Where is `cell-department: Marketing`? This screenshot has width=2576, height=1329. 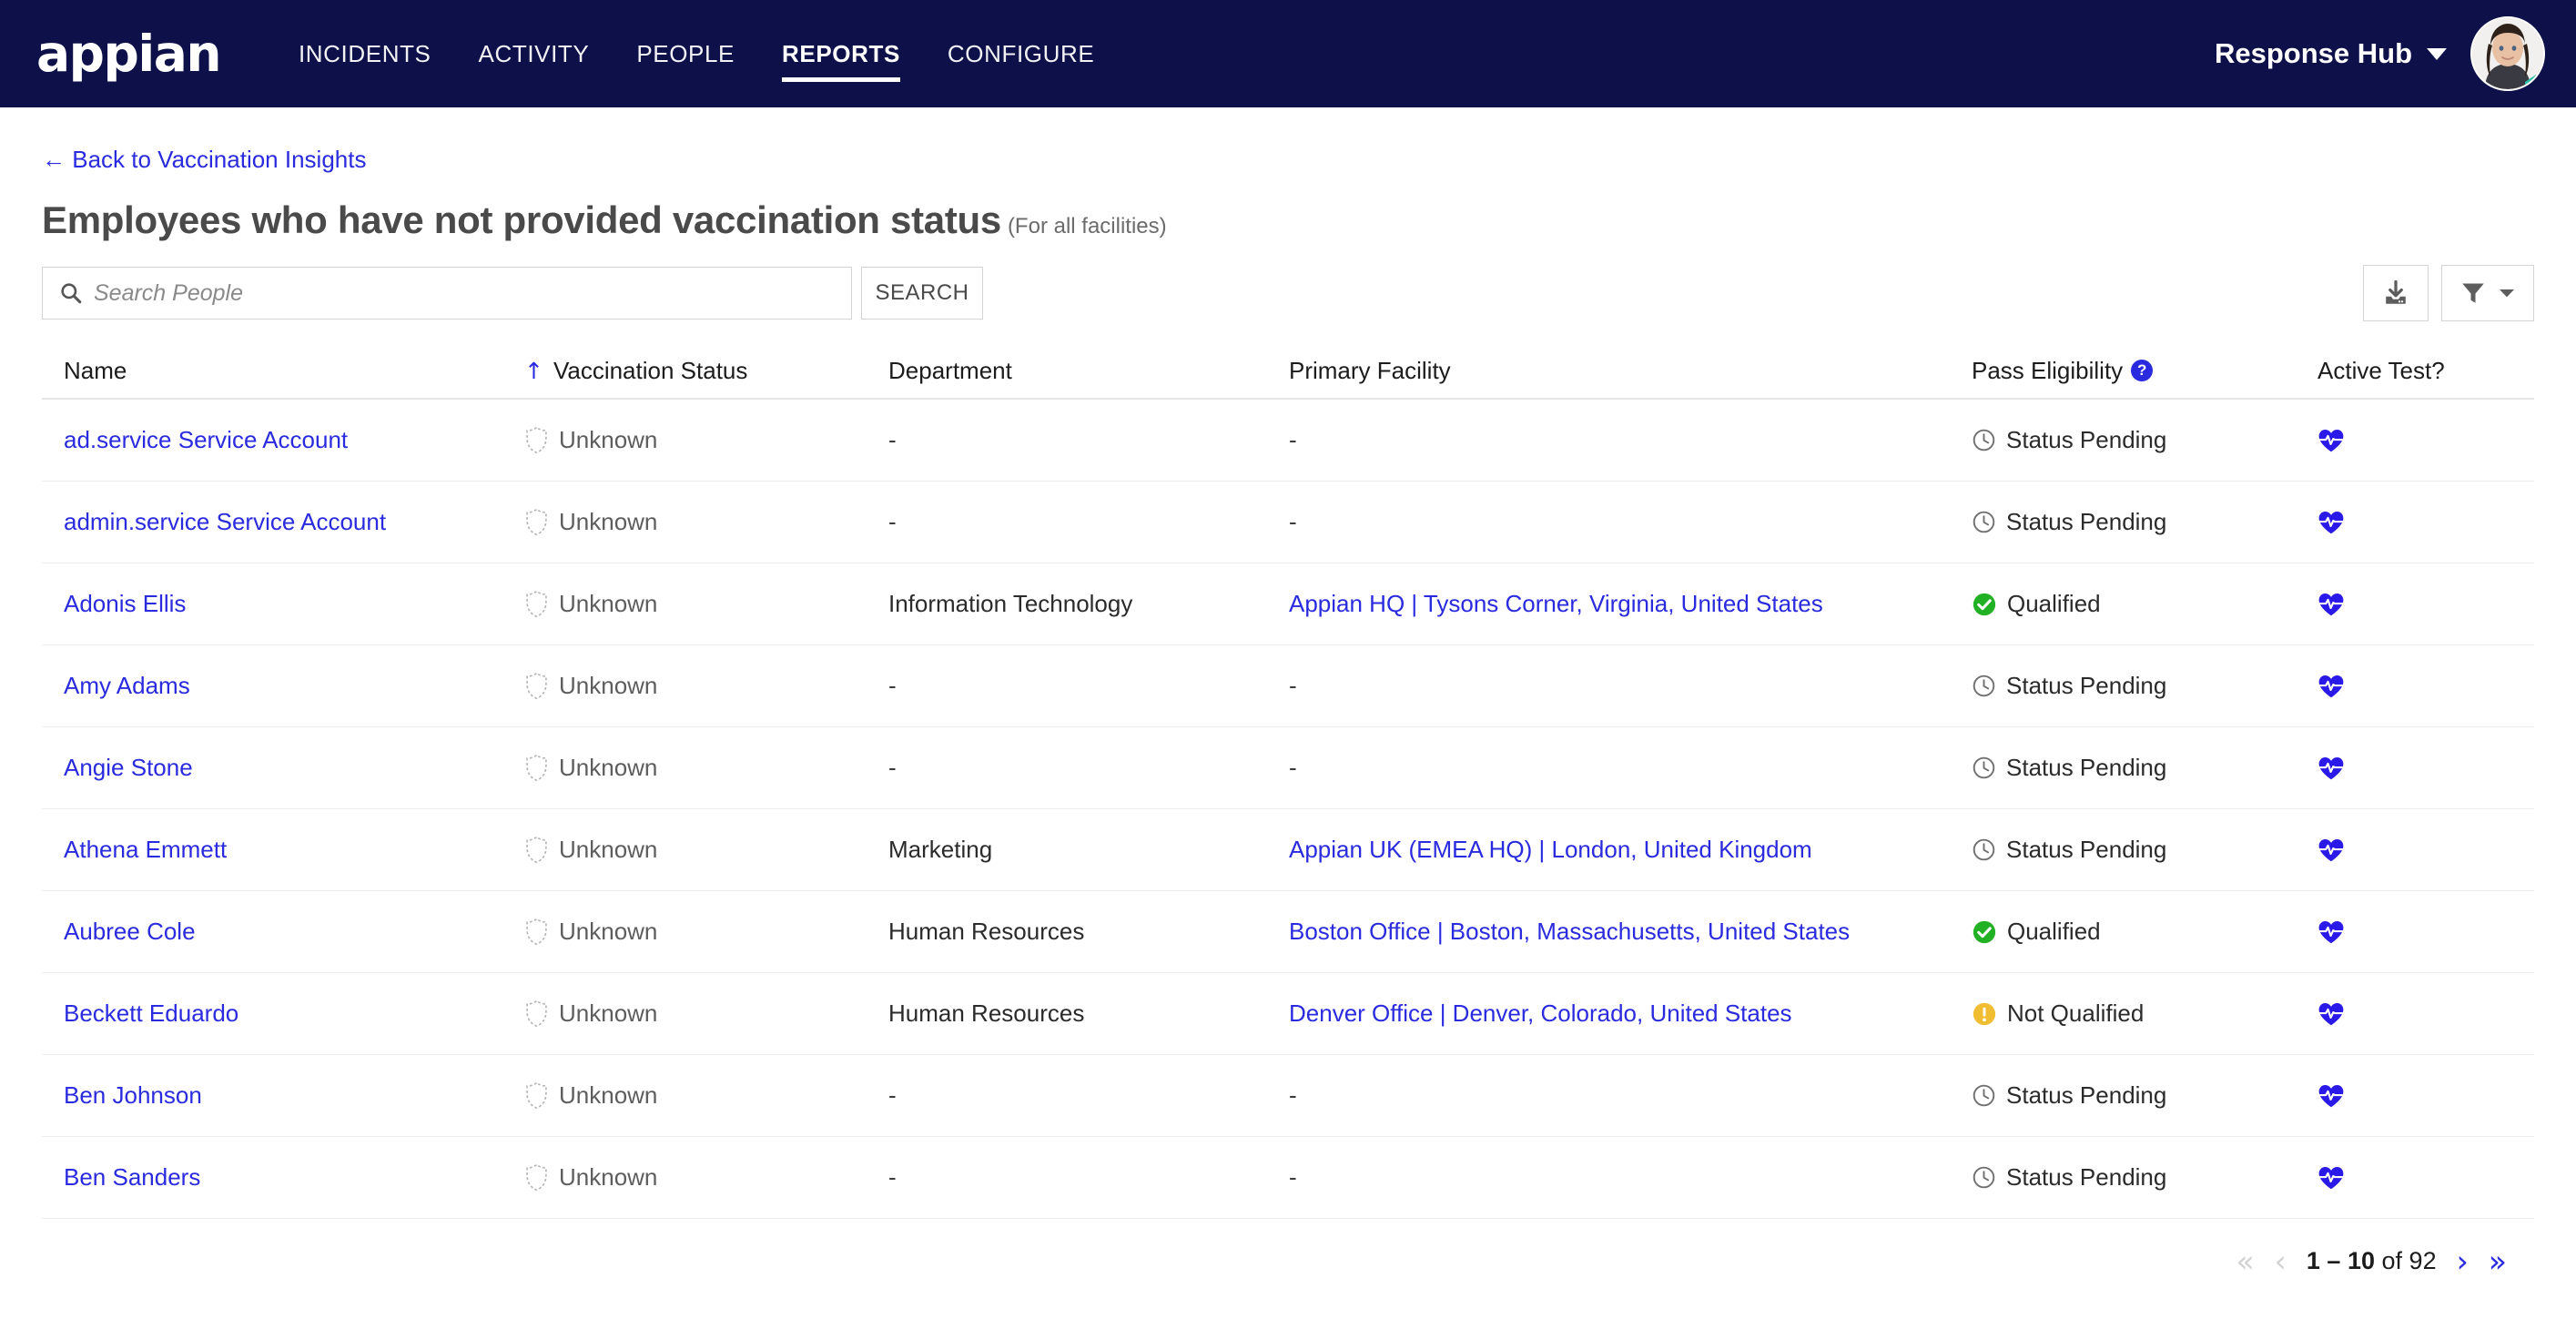 cell-department: Marketing is located at coordinates (1088, 850).